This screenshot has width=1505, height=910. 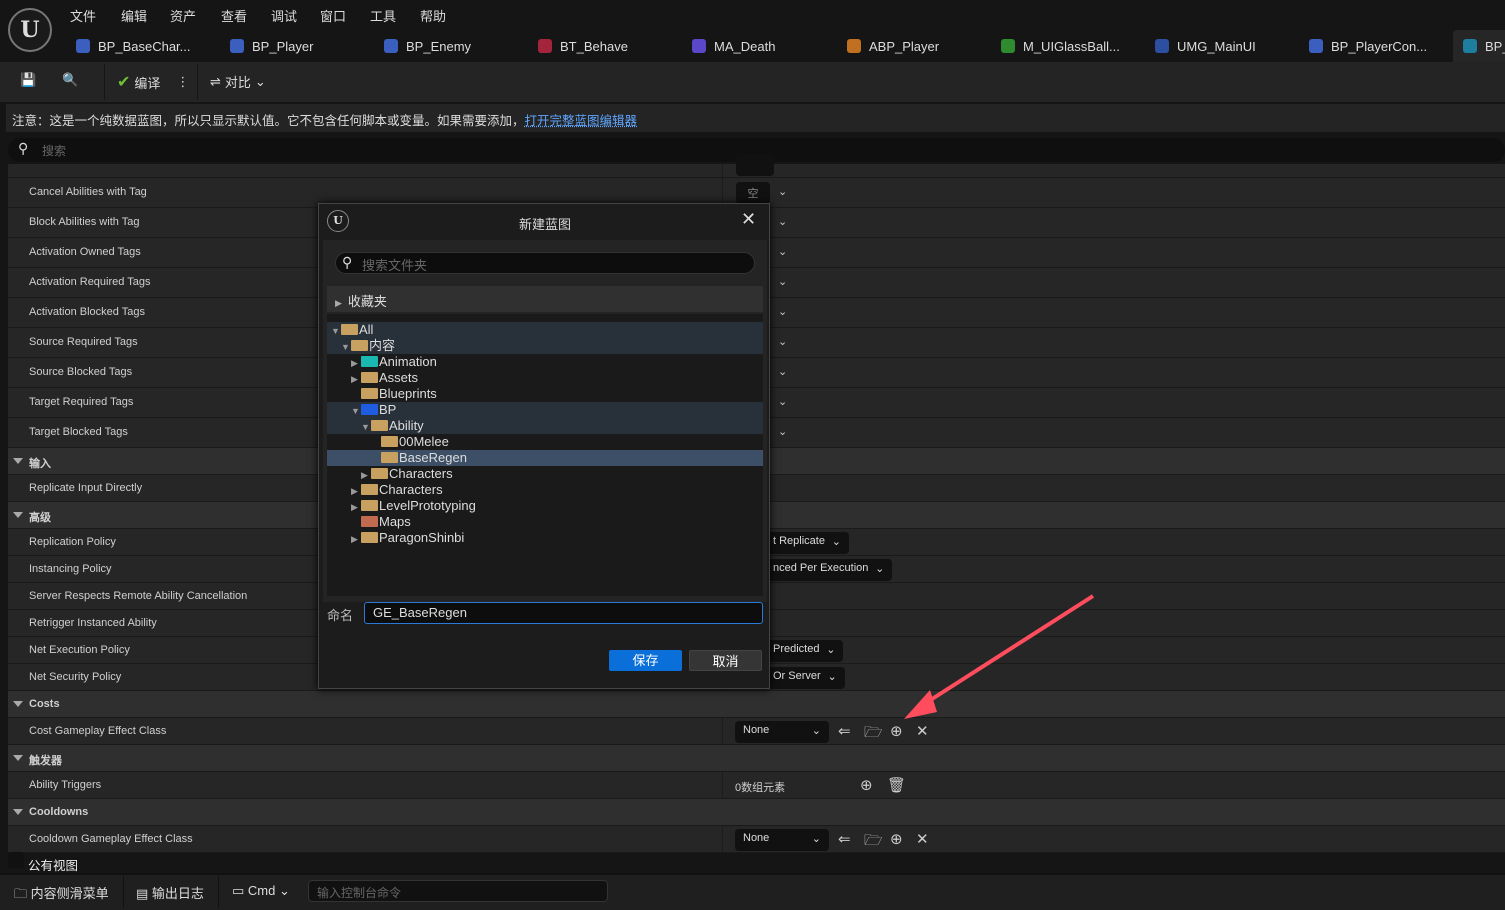 I want to click on tab-7: UMG_MainUI, so click(x=1205, y=46).